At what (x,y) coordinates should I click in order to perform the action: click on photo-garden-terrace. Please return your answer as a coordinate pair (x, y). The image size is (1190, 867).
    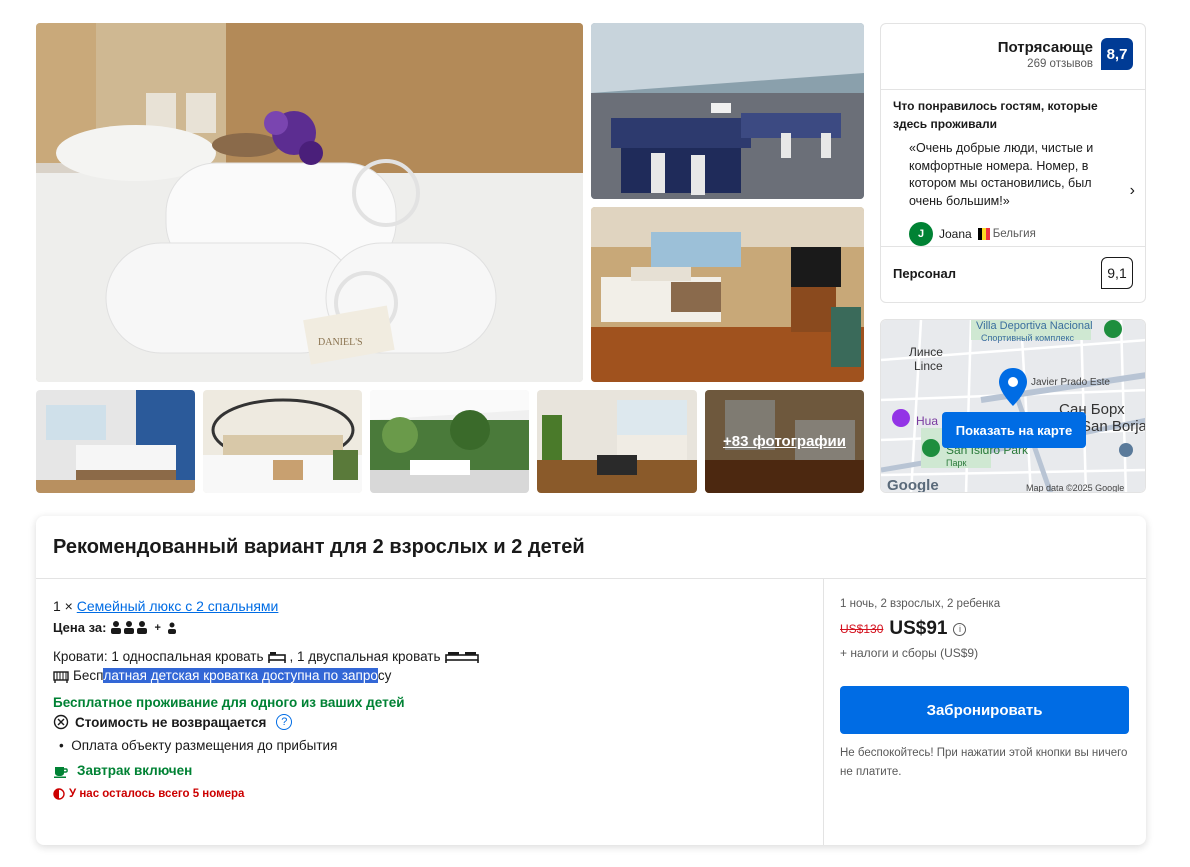
    Looking at the image, I should click on (449, 441).